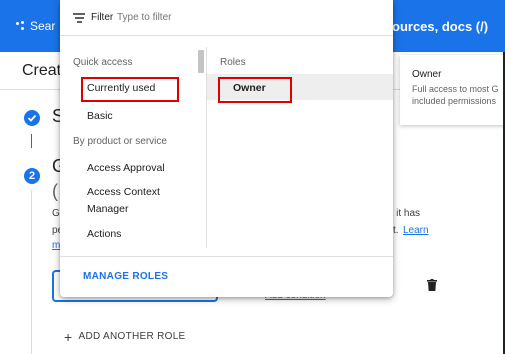  I want to click on by-product-label: By product or service, so click(120, 141).